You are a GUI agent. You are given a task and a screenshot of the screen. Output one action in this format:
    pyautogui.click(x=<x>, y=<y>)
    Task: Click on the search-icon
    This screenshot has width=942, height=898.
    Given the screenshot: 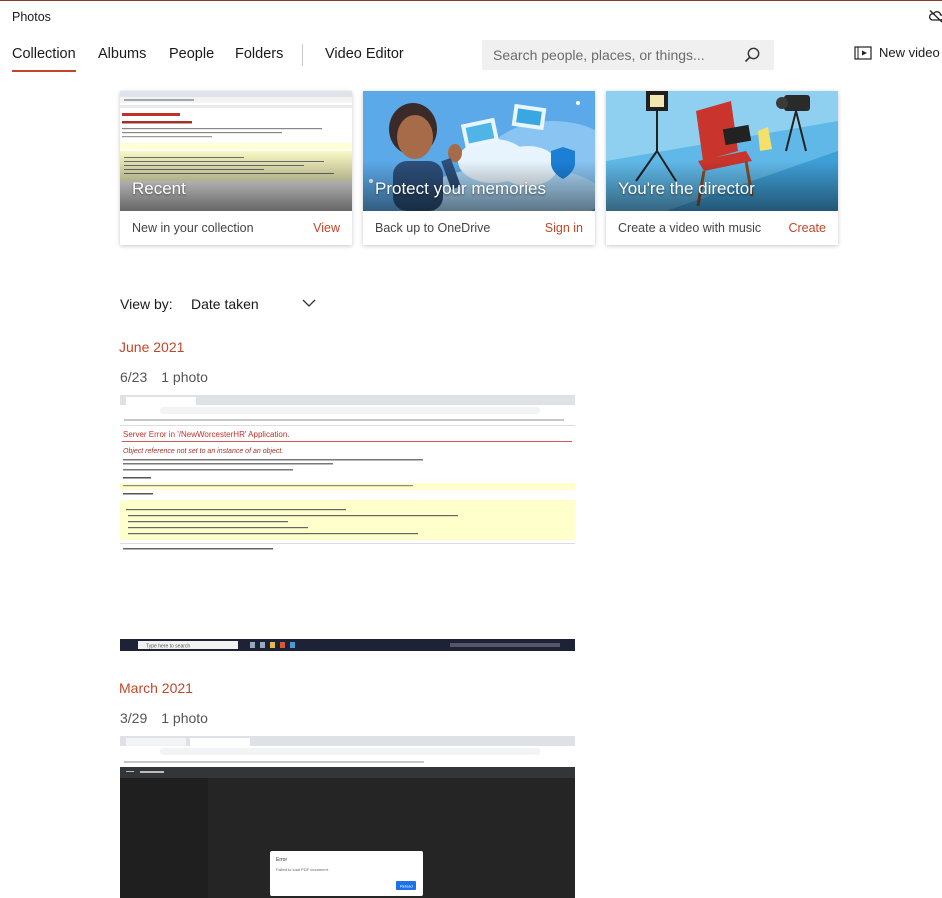 What is the action you would take?
    pyautogui.click(x=752, y=55)
    